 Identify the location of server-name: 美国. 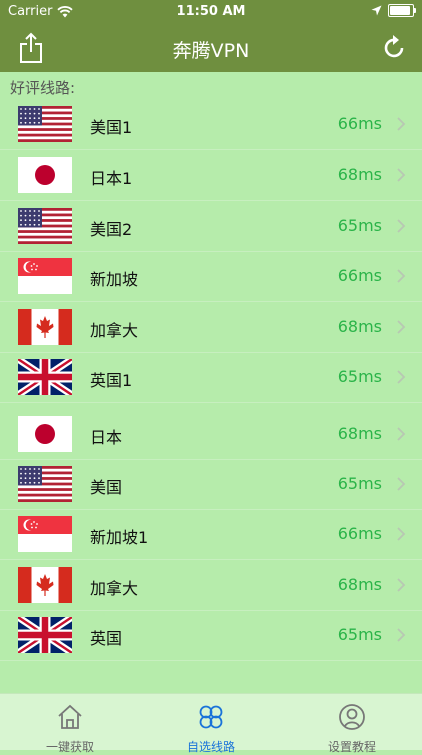
(106, 487).